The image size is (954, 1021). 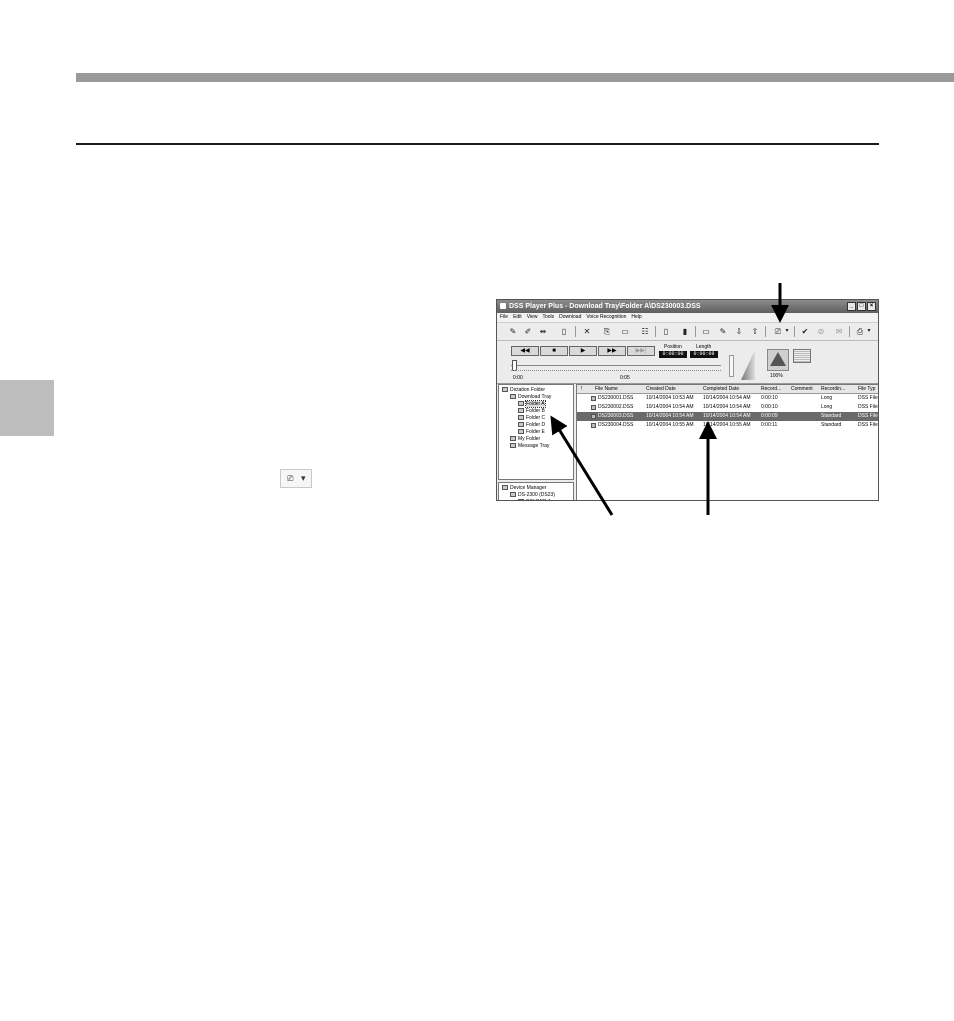 What do you see at coordinates (534, 446) in the screenshot?
I see `tree-item-label: Message Tray` at bounding box center [534, 446].